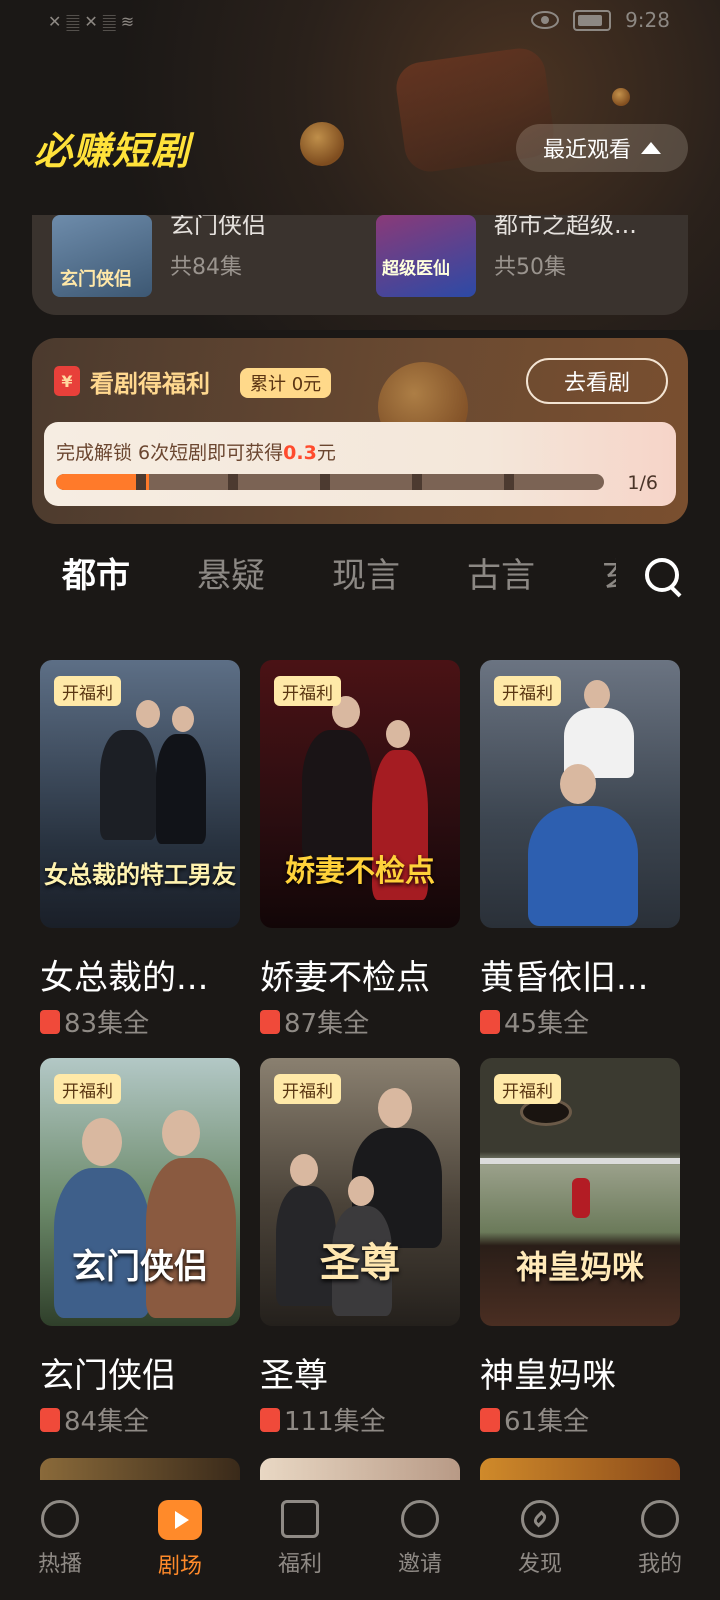  I want to click on status-bar: ✕ 𝄛 ✕ 𝄛 ≋ 9:28, so click(360, 24).